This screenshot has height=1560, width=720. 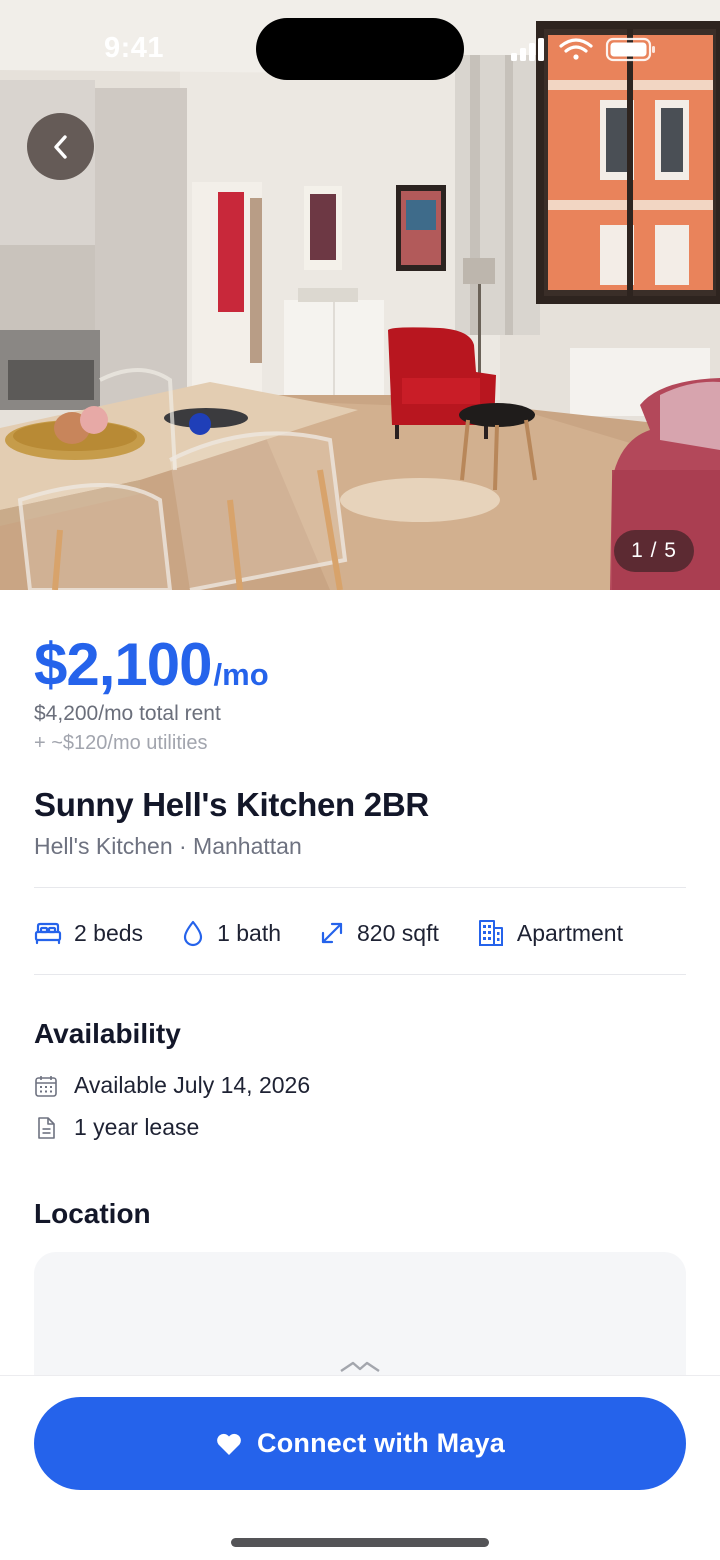 What do you see at coordinates (109, 932) in the screenshot?
I see `spec-label: 2 beds` at bounding box center [109, 932].